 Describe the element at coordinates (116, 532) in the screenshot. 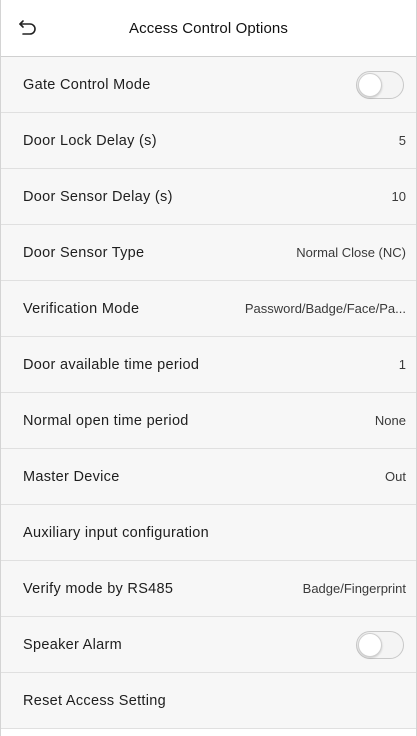

I see `row-label: Auxiliary input configuration` at that location.